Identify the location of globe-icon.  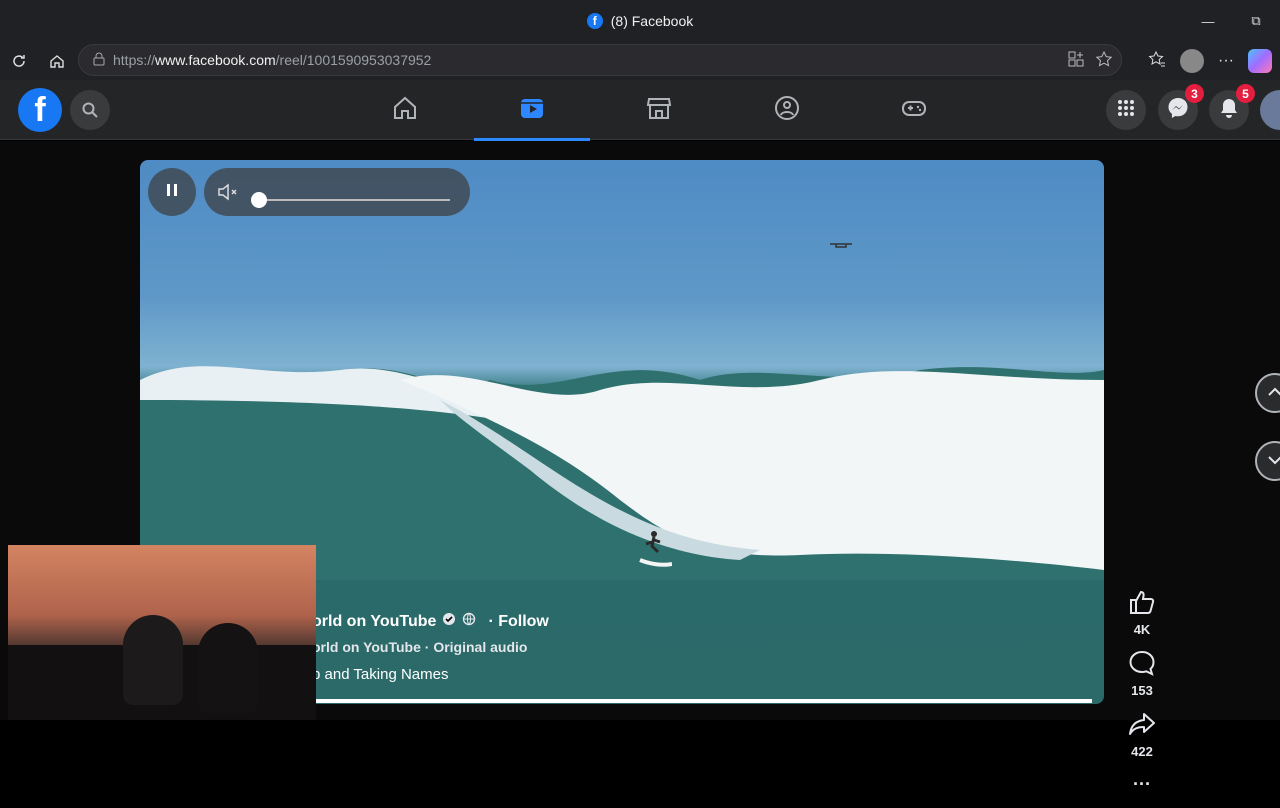
(469, 621).